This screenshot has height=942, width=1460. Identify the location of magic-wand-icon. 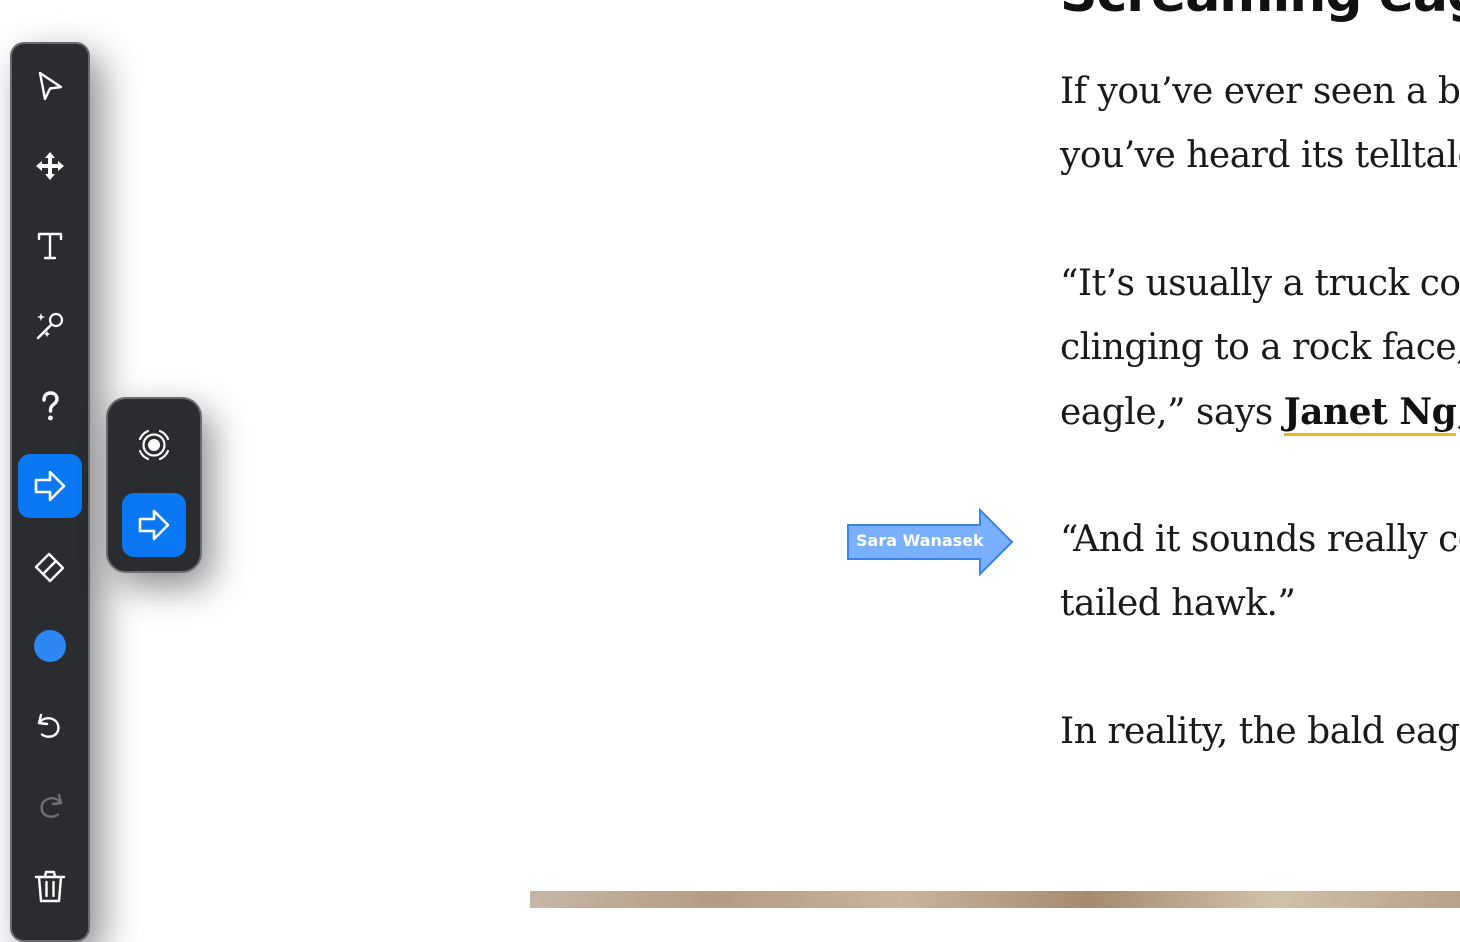
(50, 326).